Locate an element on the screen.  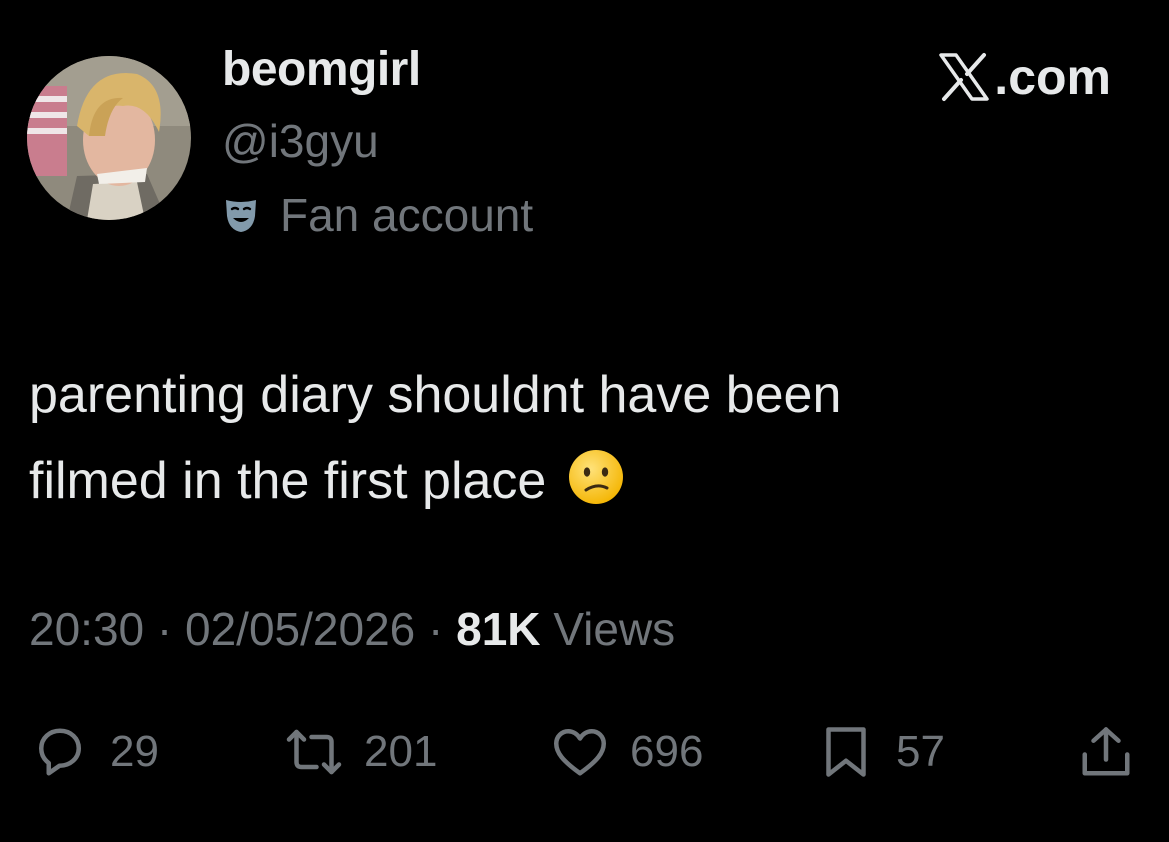
account-label-text: Fan account is located at coordinates (407, 215).